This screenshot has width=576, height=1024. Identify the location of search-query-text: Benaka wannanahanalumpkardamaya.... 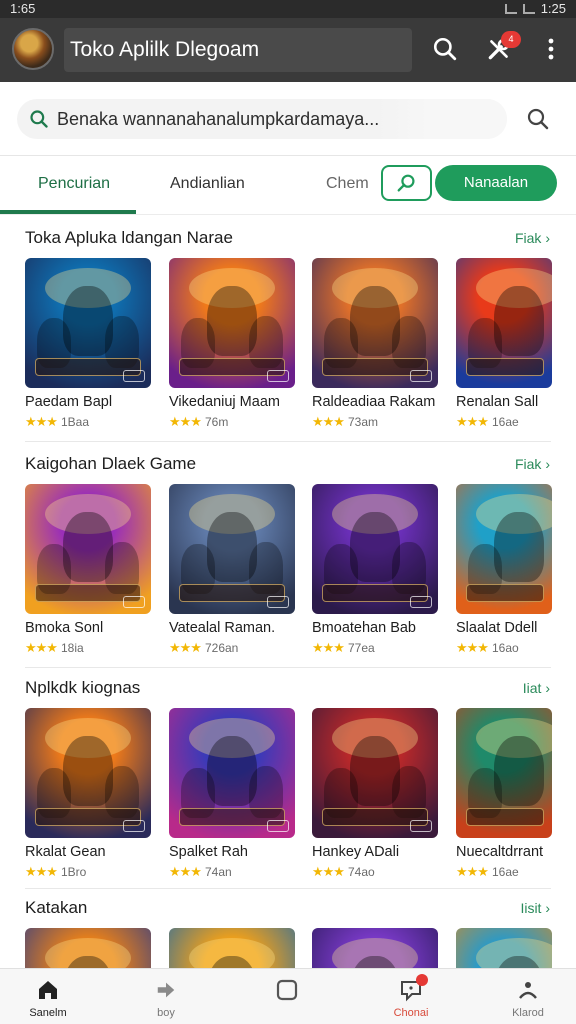
(218, 119).